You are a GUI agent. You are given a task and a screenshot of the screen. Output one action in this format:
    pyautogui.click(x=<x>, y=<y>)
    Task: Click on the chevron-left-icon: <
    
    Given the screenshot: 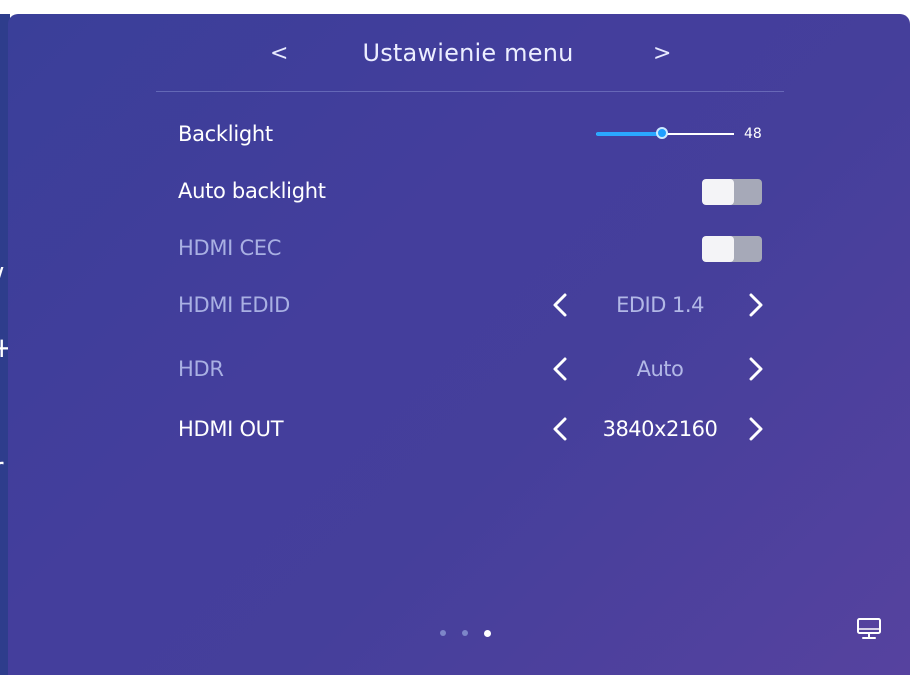 What is the action you would take?
    pyautogui.click(x=279, y=53)
    